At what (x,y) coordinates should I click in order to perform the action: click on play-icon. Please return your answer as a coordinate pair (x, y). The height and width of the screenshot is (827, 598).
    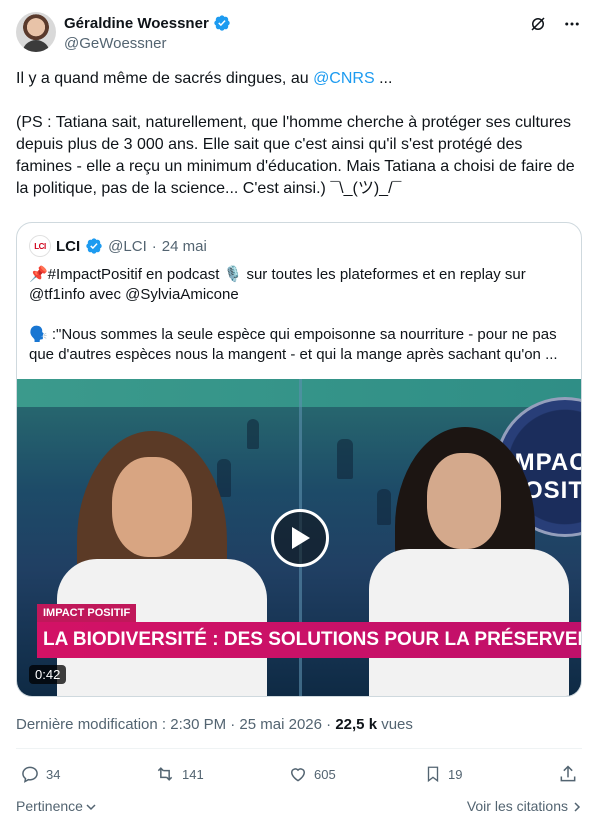
    Looking at the image, I should click on (301, 538).